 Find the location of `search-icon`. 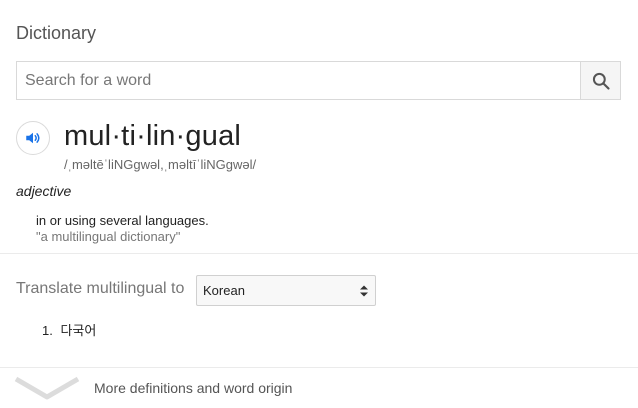

search-icon is located at coordinates (601, 81).